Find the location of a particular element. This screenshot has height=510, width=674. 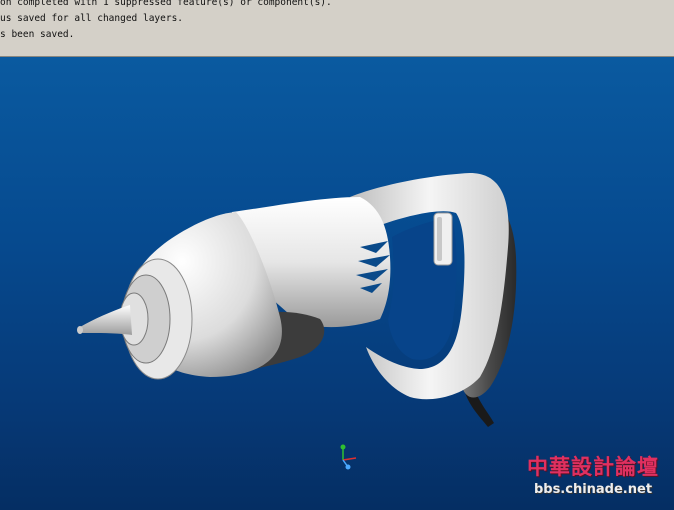

watermark-url: bbs.chinade.net is located at coordinates (593, 489).